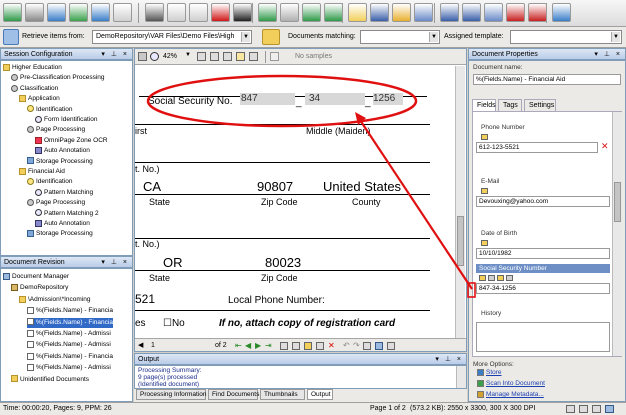 Image resolution: width=626 pixels, height=415 pixels. What do you see at coordinates (388, 408) in the screenshot?
I see `status-page: Page 1 of 2` at bounding box center [388, 408].